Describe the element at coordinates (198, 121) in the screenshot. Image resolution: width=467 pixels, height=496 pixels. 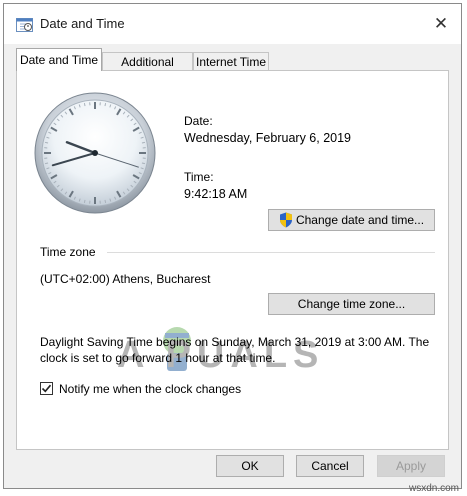
I see `date-label: Date:` at that location.